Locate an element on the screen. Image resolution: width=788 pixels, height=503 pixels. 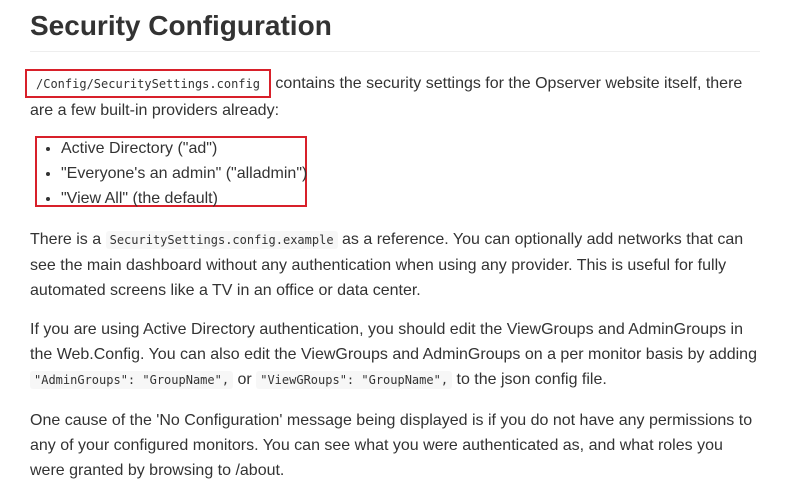
reference-text-before: There is a is located at coordinates (66, 239).